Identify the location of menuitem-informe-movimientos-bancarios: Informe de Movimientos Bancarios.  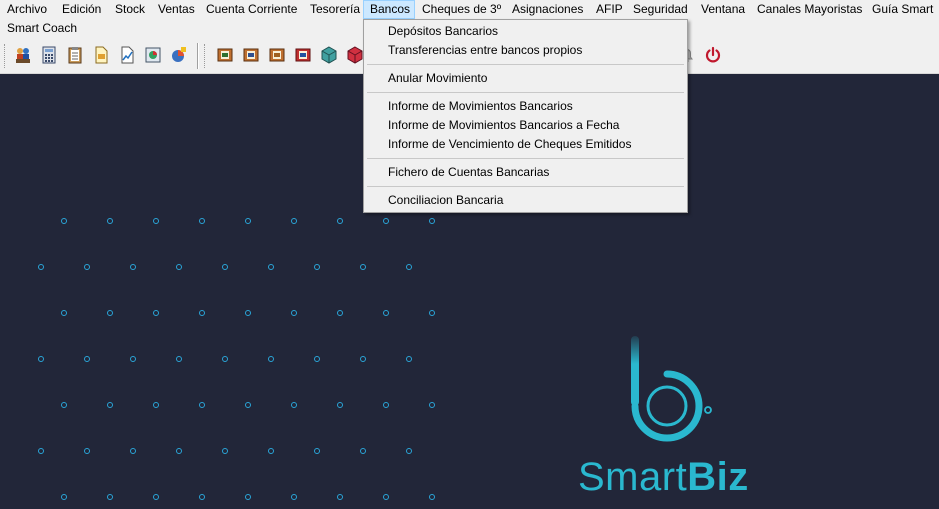
(525, 106).